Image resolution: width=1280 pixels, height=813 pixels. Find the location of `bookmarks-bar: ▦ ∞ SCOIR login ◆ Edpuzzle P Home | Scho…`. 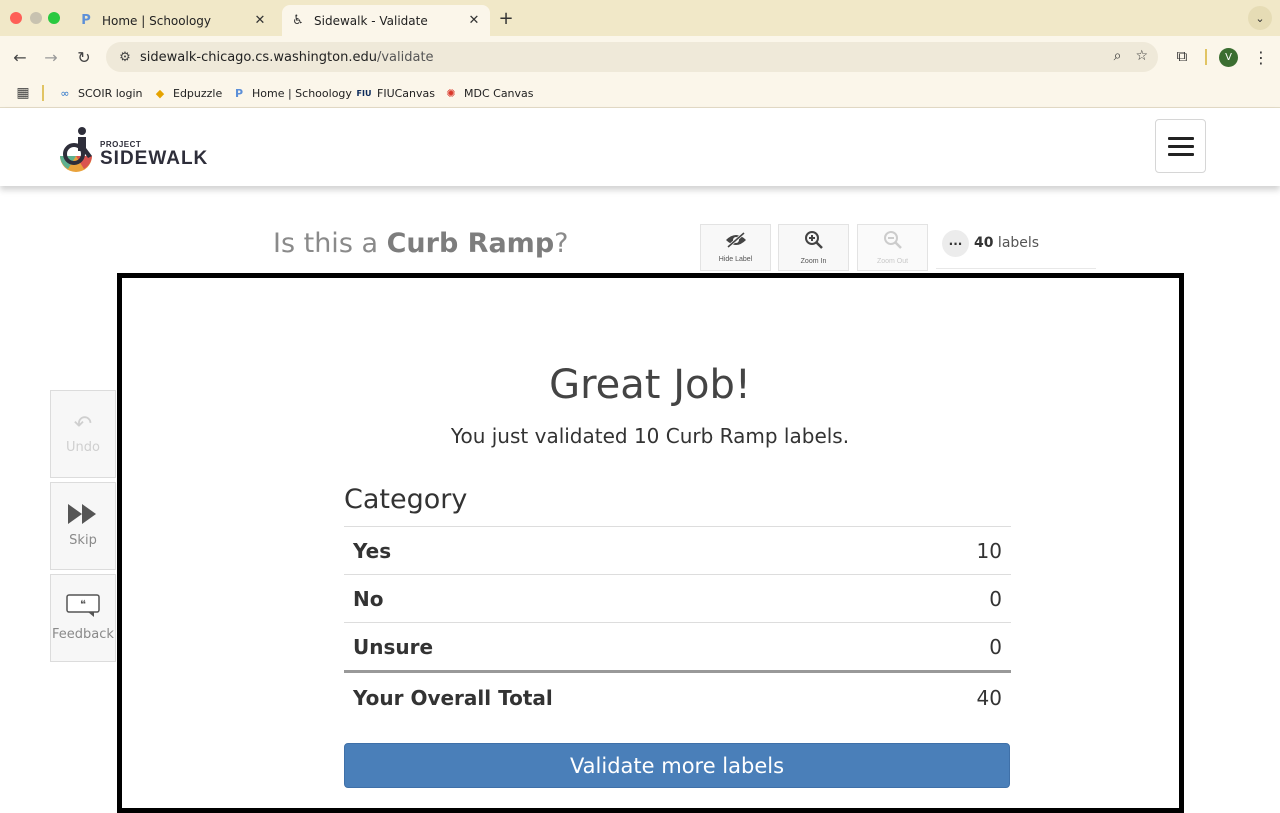

bookmarks-bar: ▦ ∞ SCOIR login ◆ Edpuzzle P Home | Scho… is located at coordinates (640, 93).